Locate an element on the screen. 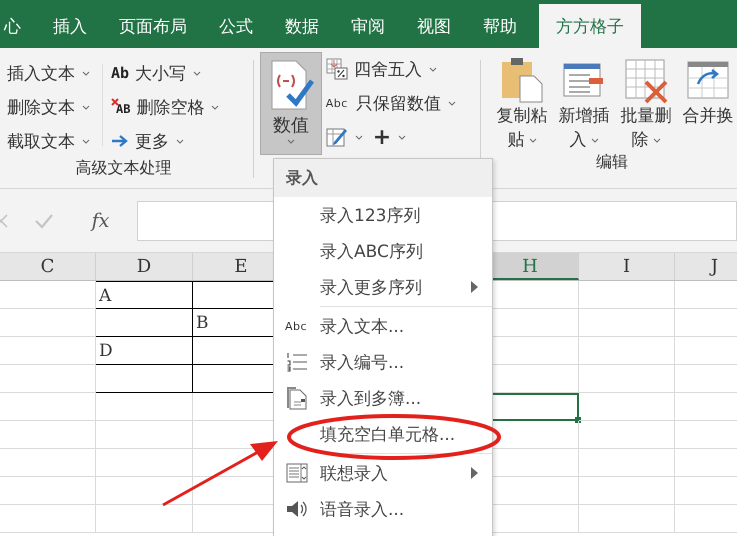 The height and width of the screenshot is (536, 737). table-cell: D is located at coordinates (144, 351).